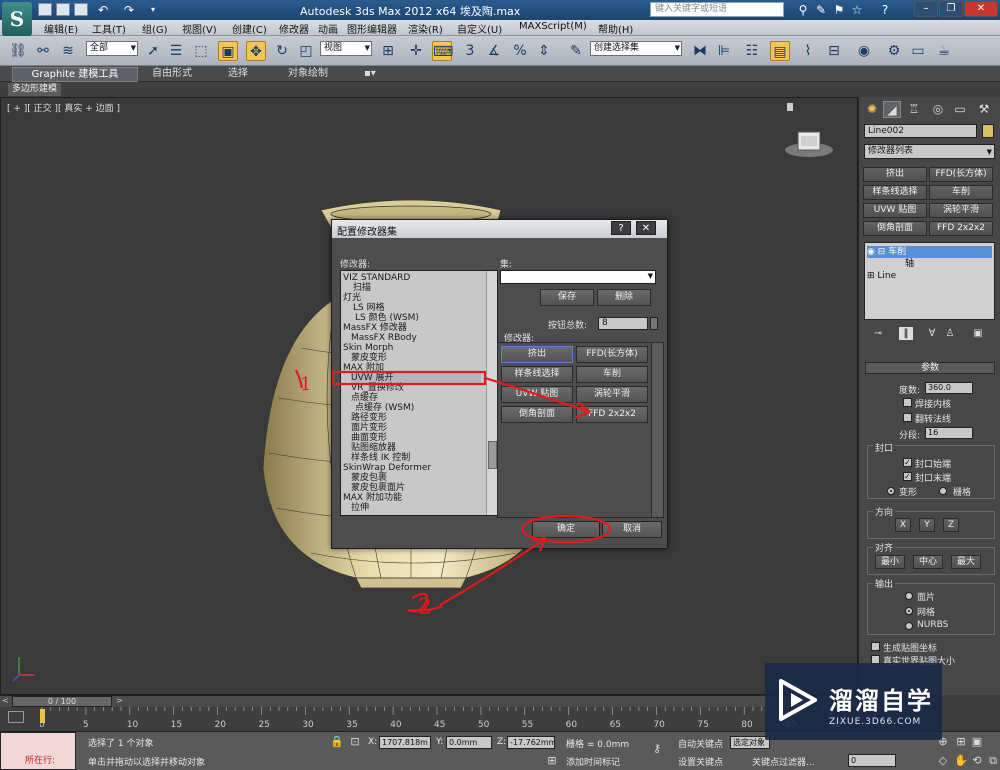 This screenshot has height=770, width=1000. What do you see at coordinates (875, 646) in the screenshot?
I see `gen-map-coords-checkbox` at bounding box center [875, 646].